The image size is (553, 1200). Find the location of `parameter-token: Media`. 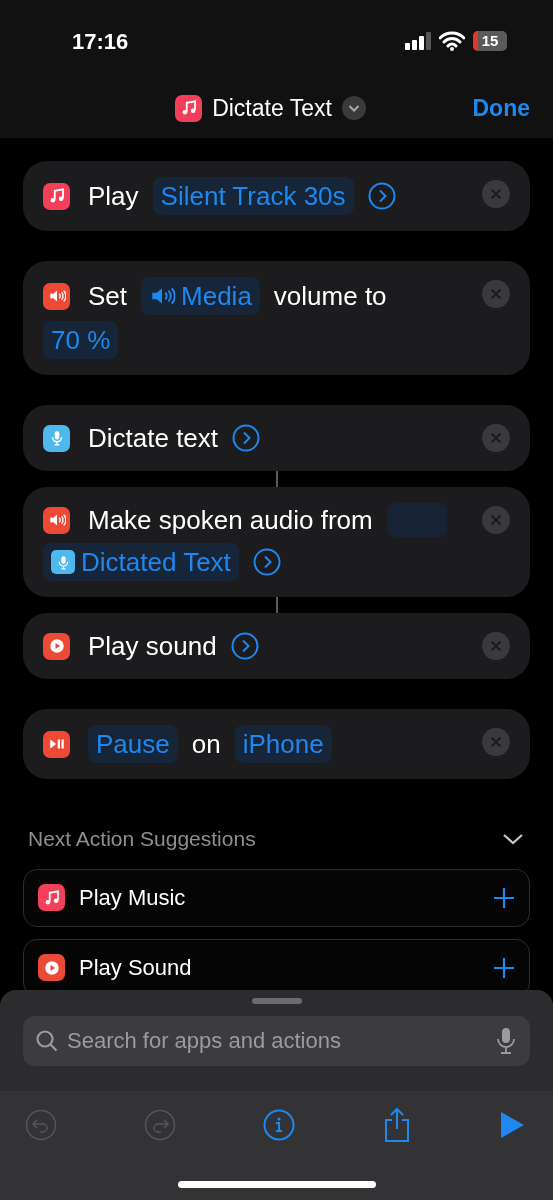

parameter-token: Media is located at coordinates (200, 296).